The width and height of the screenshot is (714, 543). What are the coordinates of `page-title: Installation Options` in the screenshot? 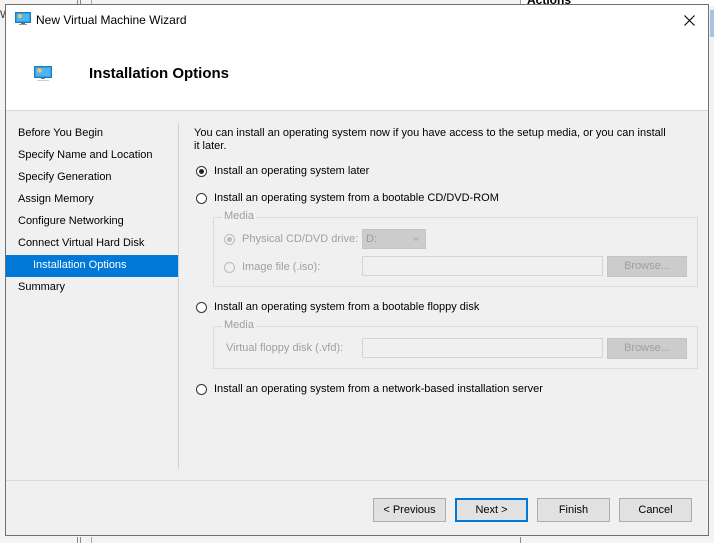 It's located at (159, 73).